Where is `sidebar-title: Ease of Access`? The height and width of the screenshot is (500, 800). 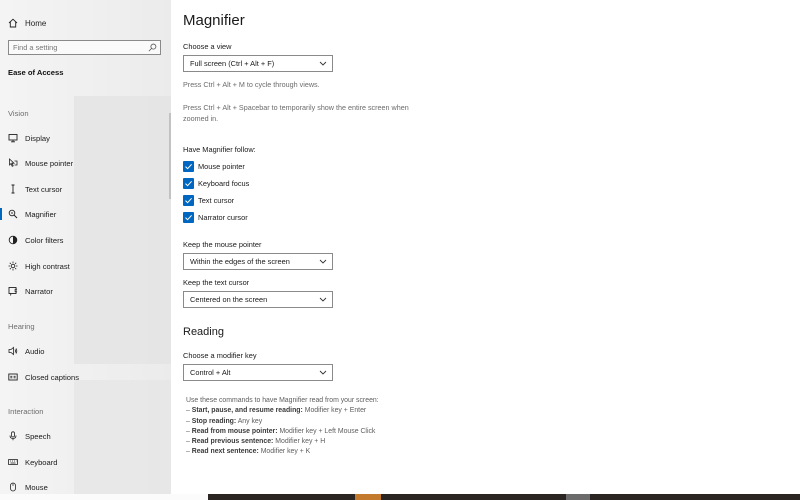 sidebar-title: Ease of Access is located at coordinates (36, 72).